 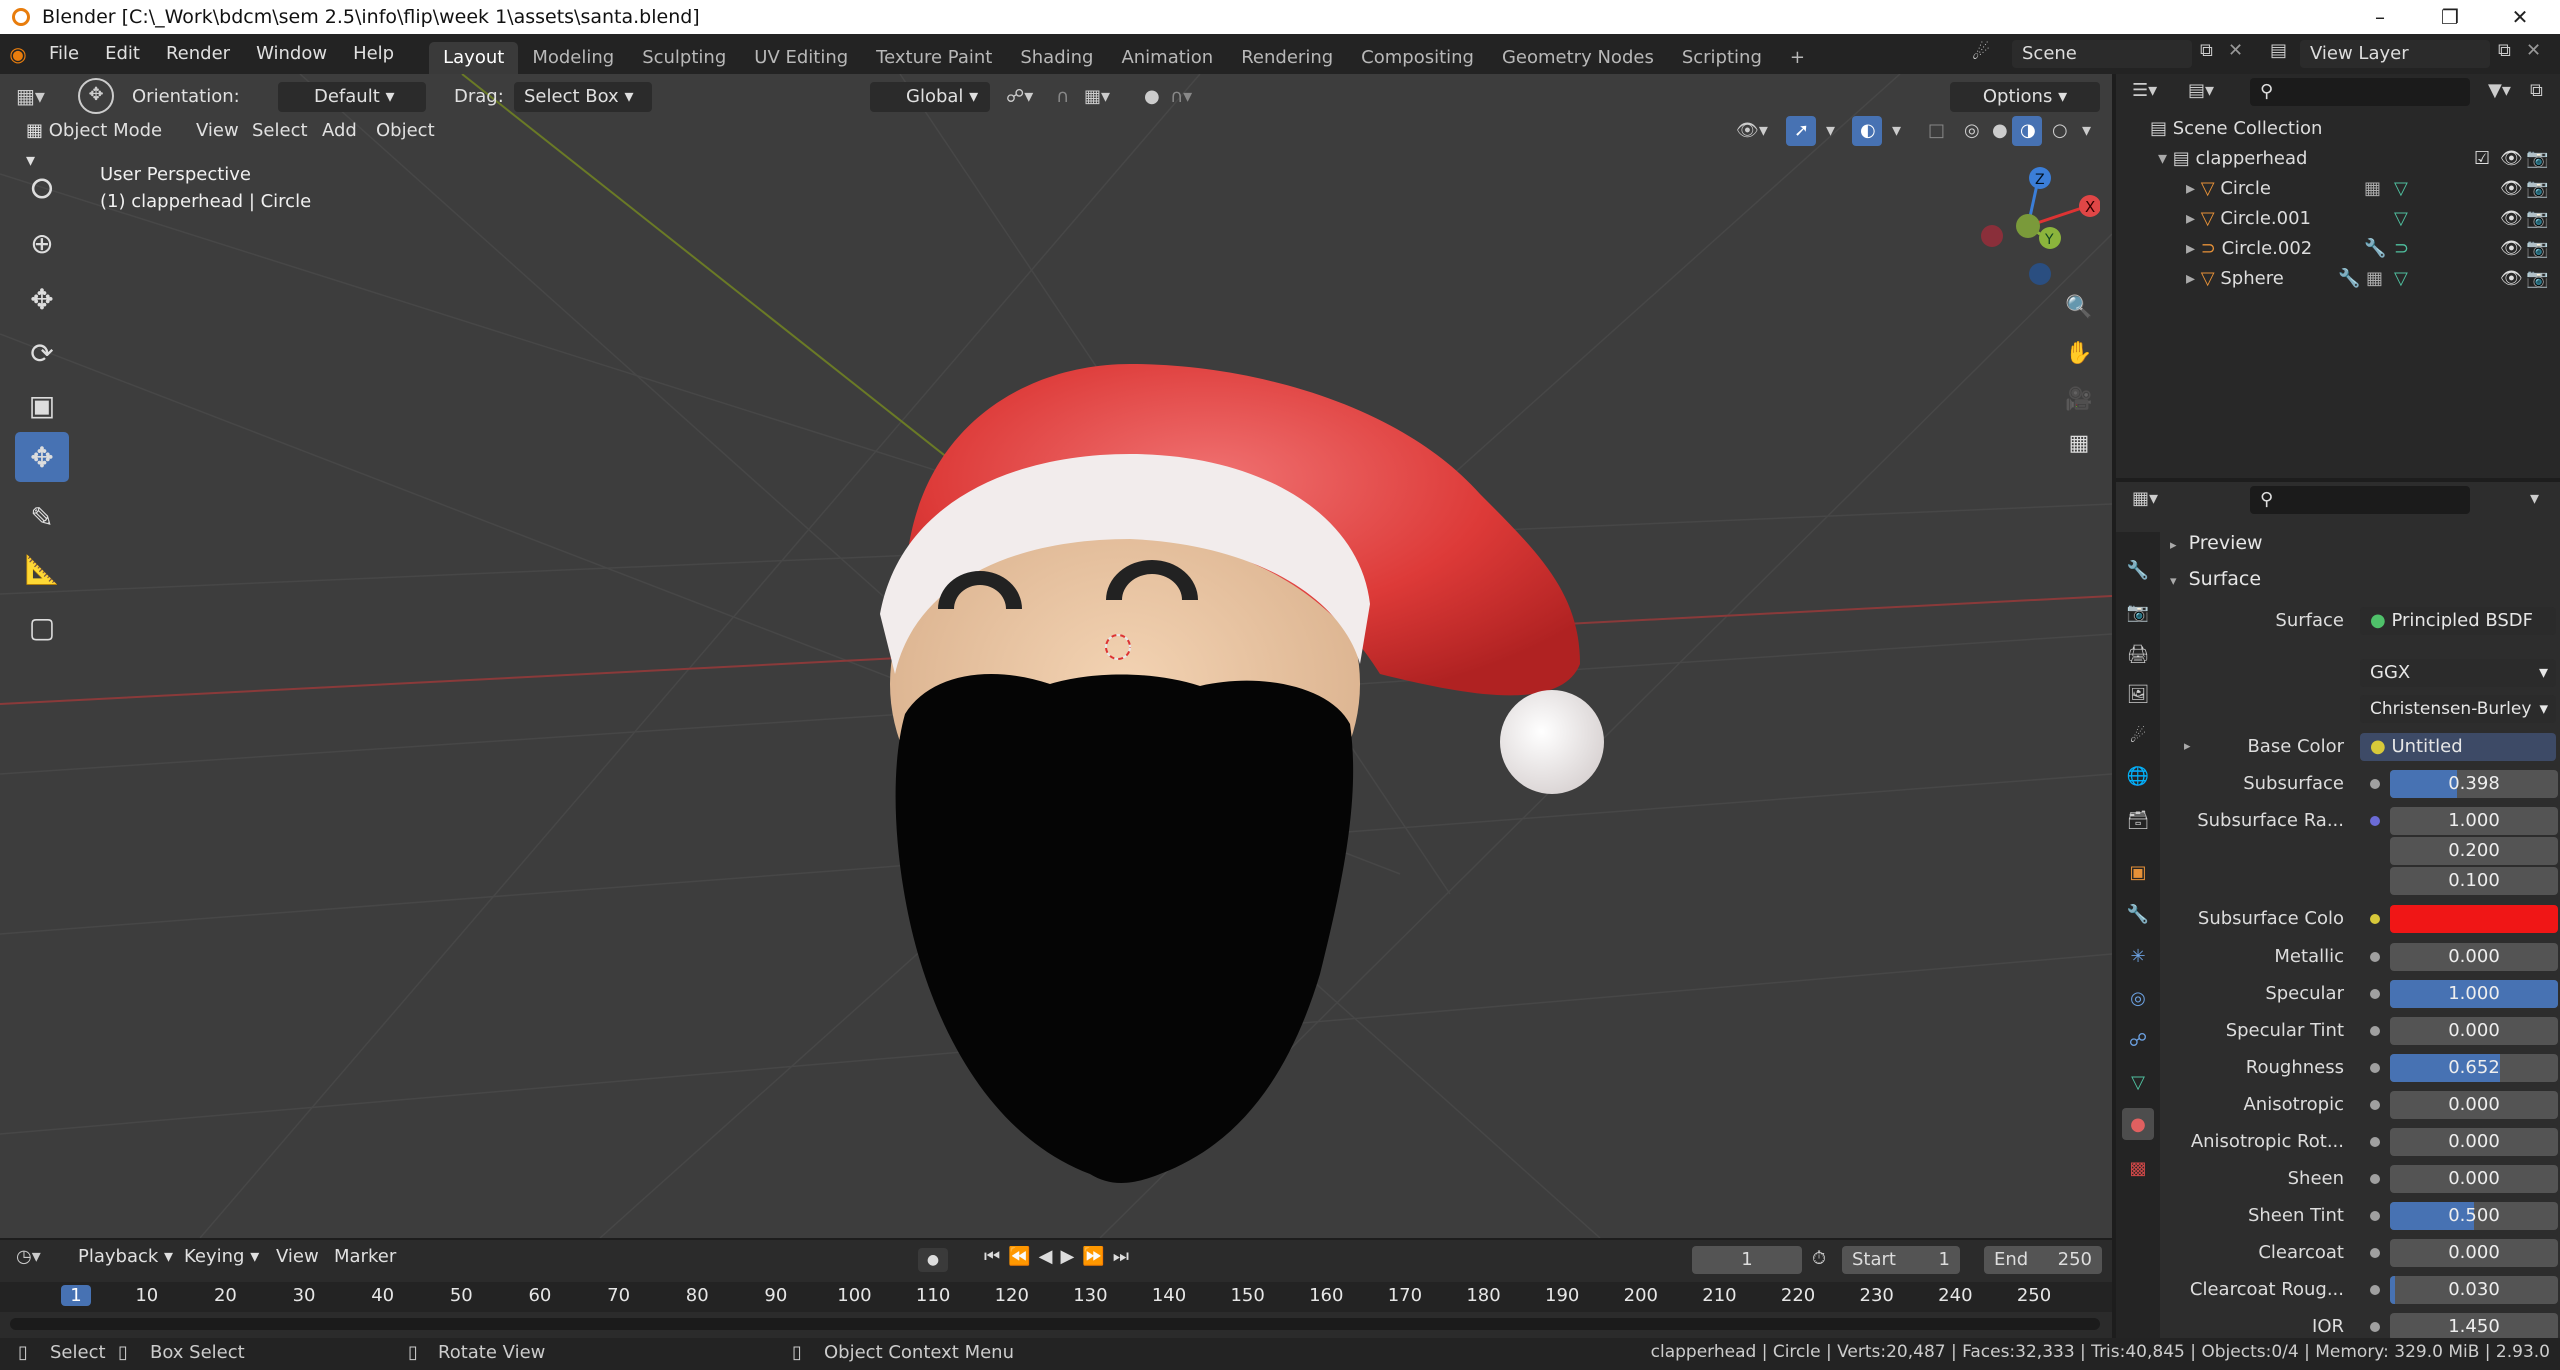 What do you see at coordinates (2504, 50) in the screenshot?
I see `view-layer-copy-icon: ⧉` at bounding box center [2504, 50].